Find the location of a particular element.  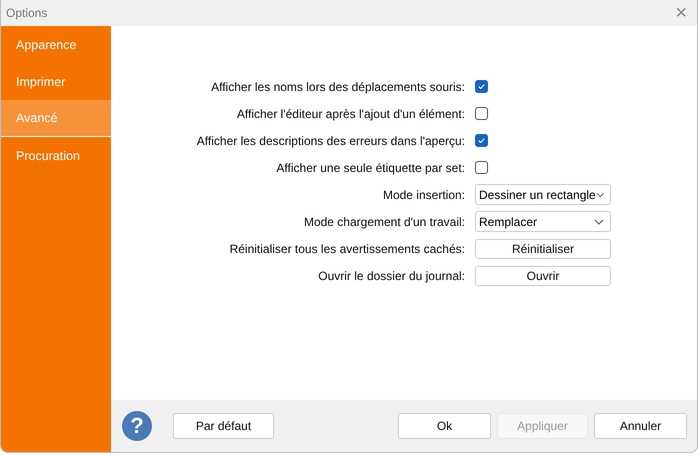

footer-button: Par défaut is located at coordinates (223, 426).